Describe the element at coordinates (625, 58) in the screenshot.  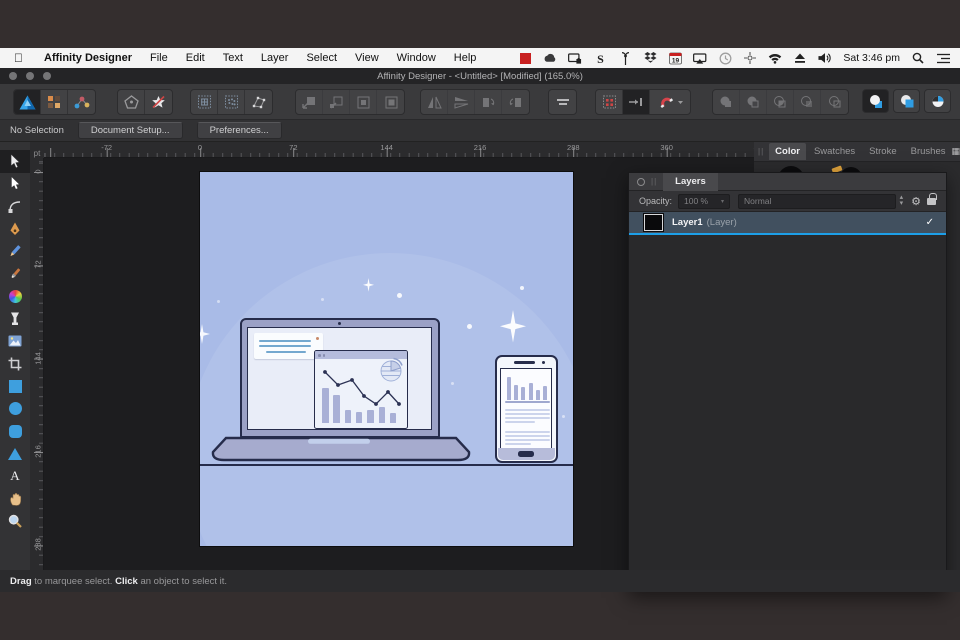
I see `antenna-icon` at that location.